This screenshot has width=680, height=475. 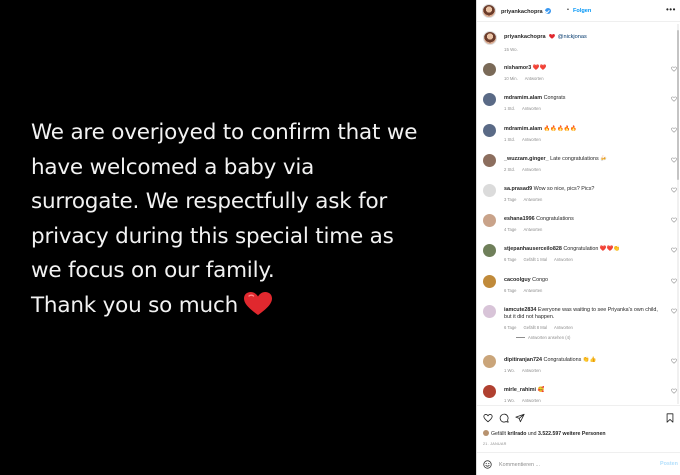 What do you see at coordinates (549, 434) in the screenshot?
I see `likes-count: 3.522.597` at bounding box center [549, 434].